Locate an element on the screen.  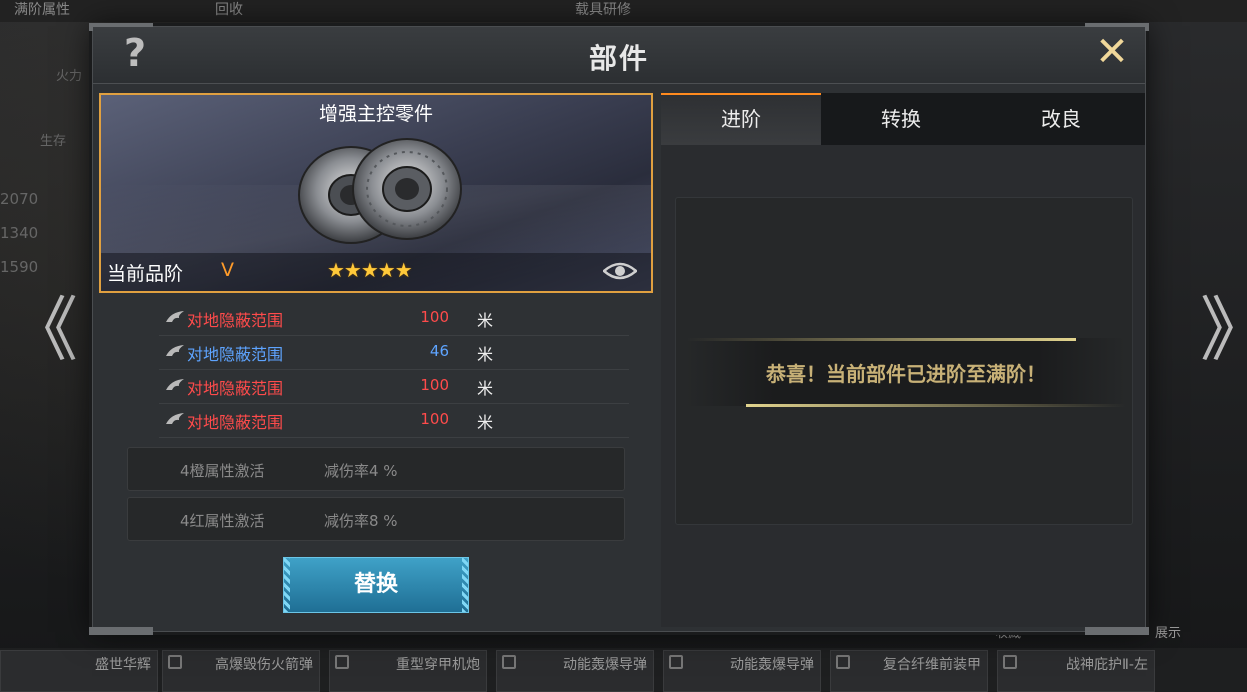
bg-label: 生存 is located at coordinates (53, 141).